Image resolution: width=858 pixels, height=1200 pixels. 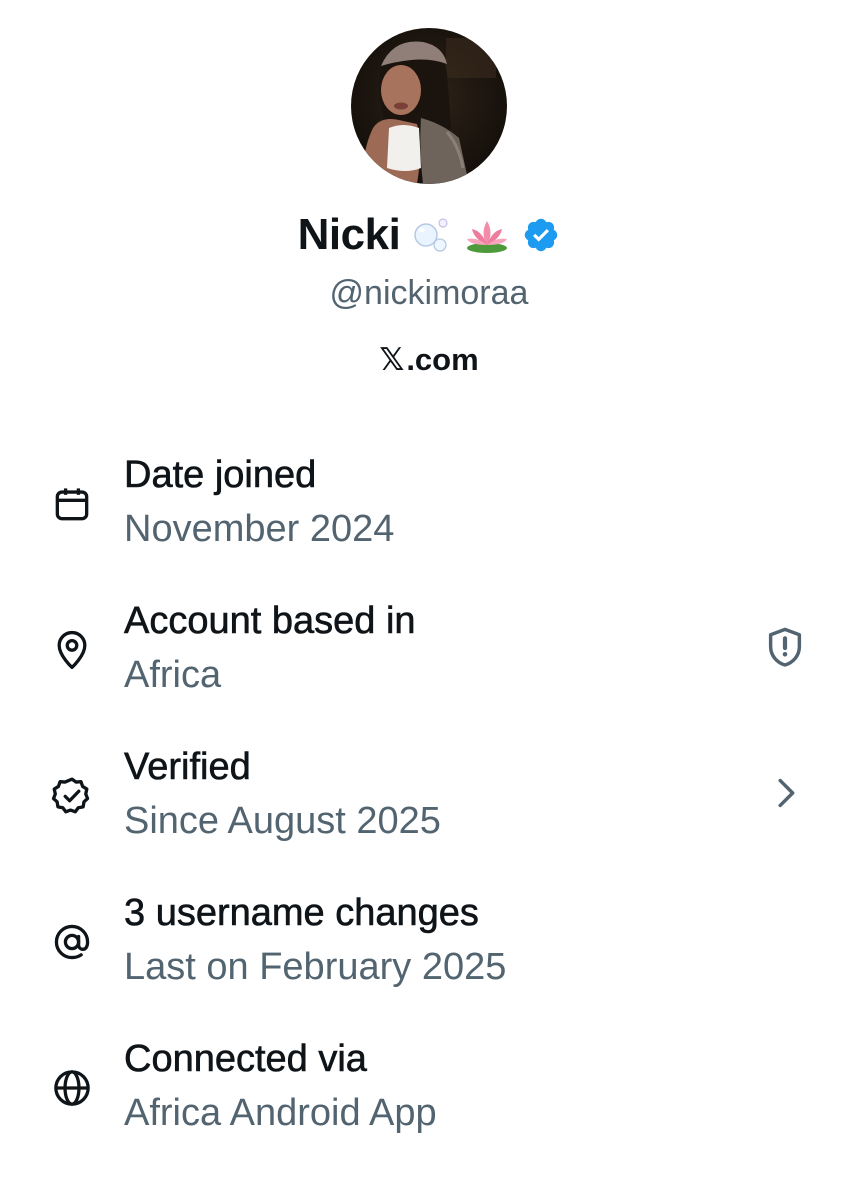 What do you see at coordinates (429, 505) in the screenshot?
I see `info-row-date-joined: Date joined November 2024` at bounding box center [429, 505].